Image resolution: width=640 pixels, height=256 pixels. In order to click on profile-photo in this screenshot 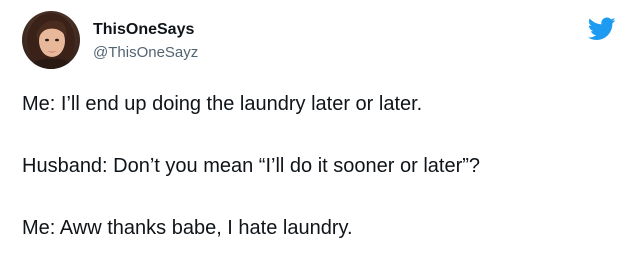, I will do `click(51, 40)`.